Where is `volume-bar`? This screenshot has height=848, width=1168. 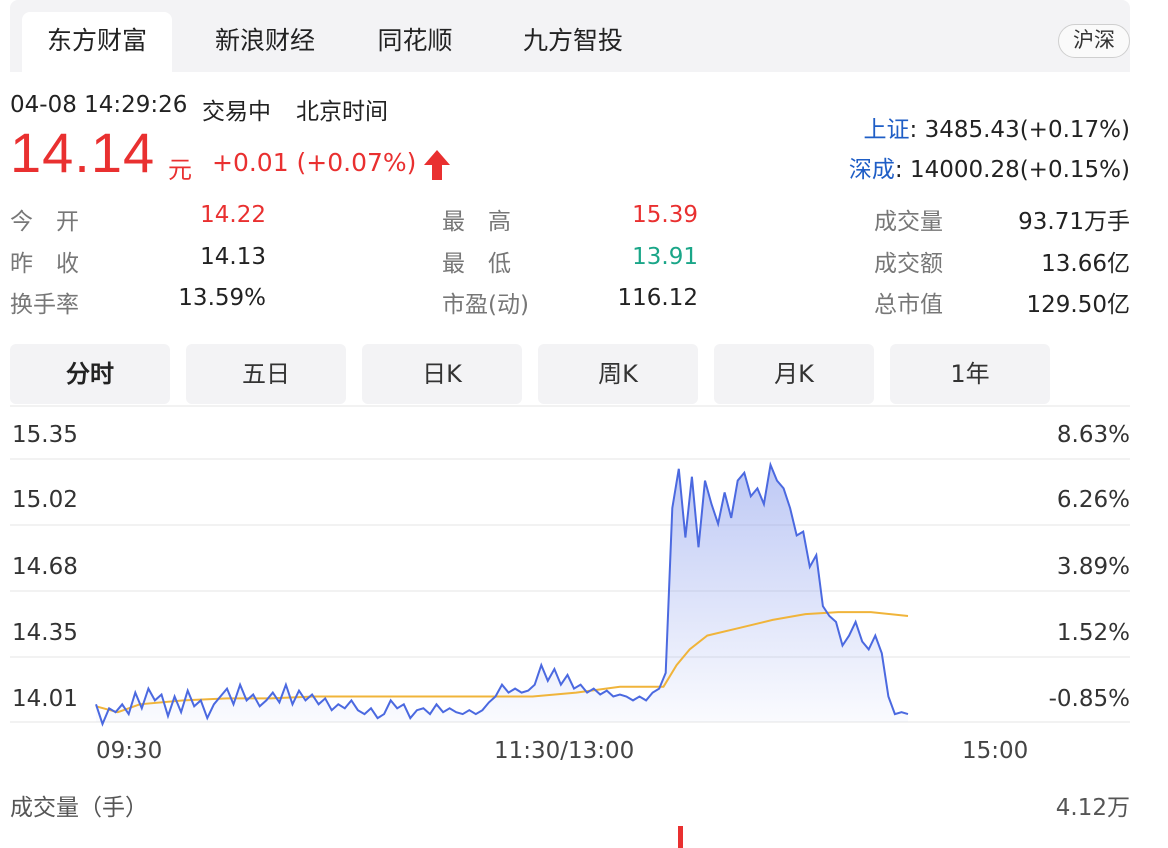 volume-bar is located at coordinates (680, 837).